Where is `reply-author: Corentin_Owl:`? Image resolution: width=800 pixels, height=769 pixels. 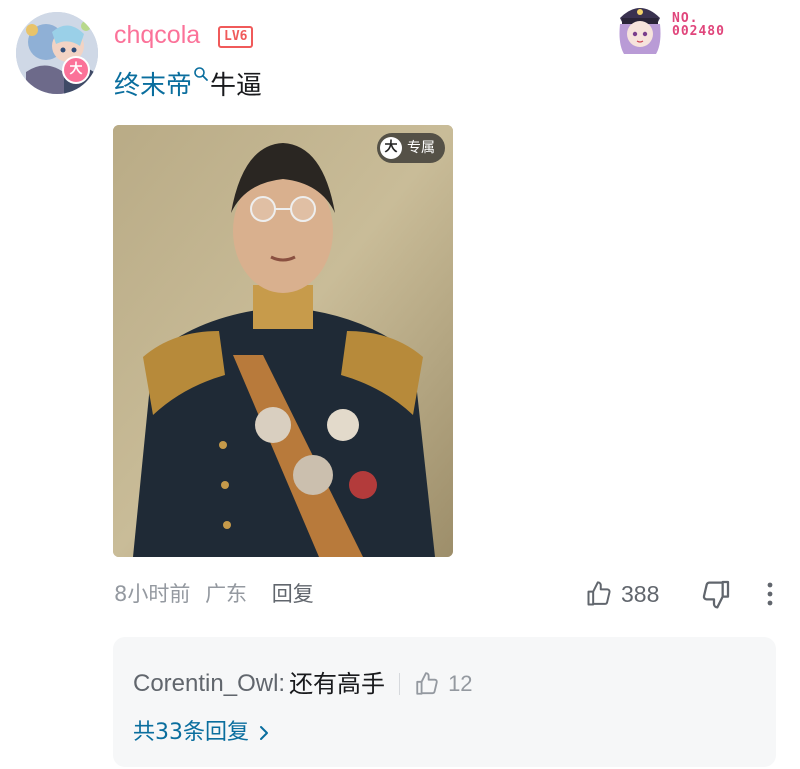 reply-author: Corentin_Owl: is located at coordinates (209, 684).